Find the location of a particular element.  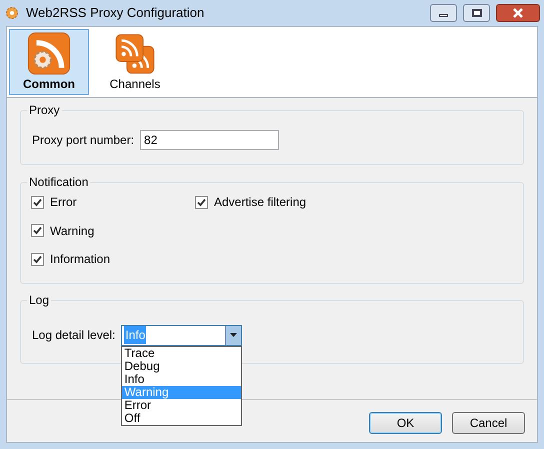

checkbox-label: Warning is located at coordinates (72, 231).